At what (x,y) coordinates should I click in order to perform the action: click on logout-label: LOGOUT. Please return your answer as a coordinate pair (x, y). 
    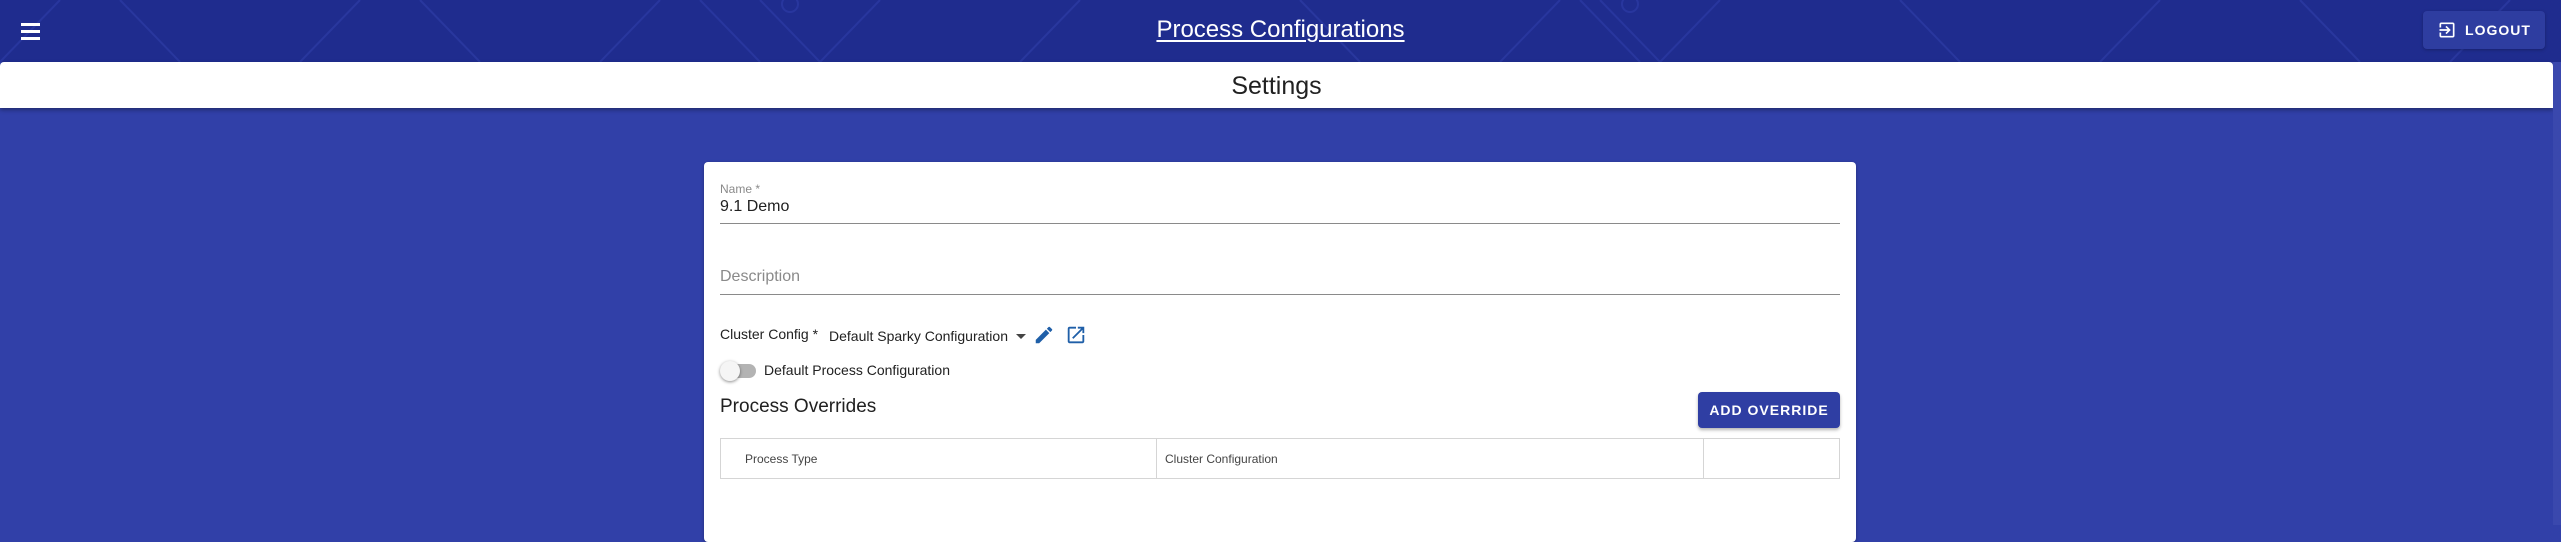
    Looking at the image, I should click on (2498, 30).